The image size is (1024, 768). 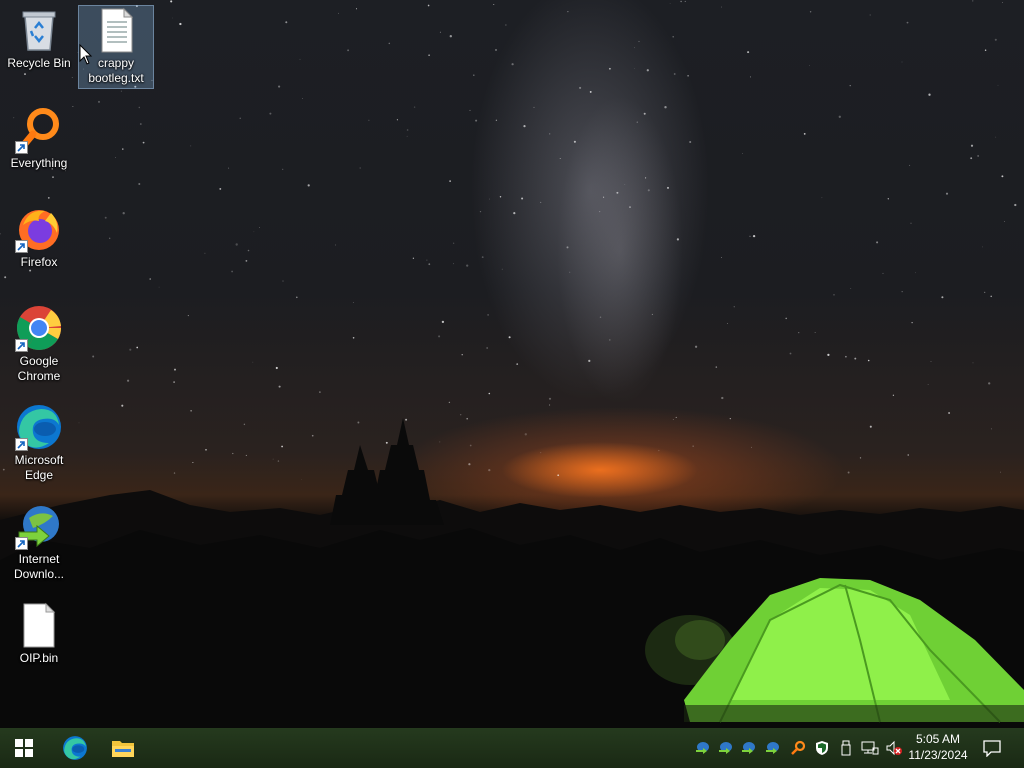 I want to click on recycle-bin-icon, so click(x=39, y=30).